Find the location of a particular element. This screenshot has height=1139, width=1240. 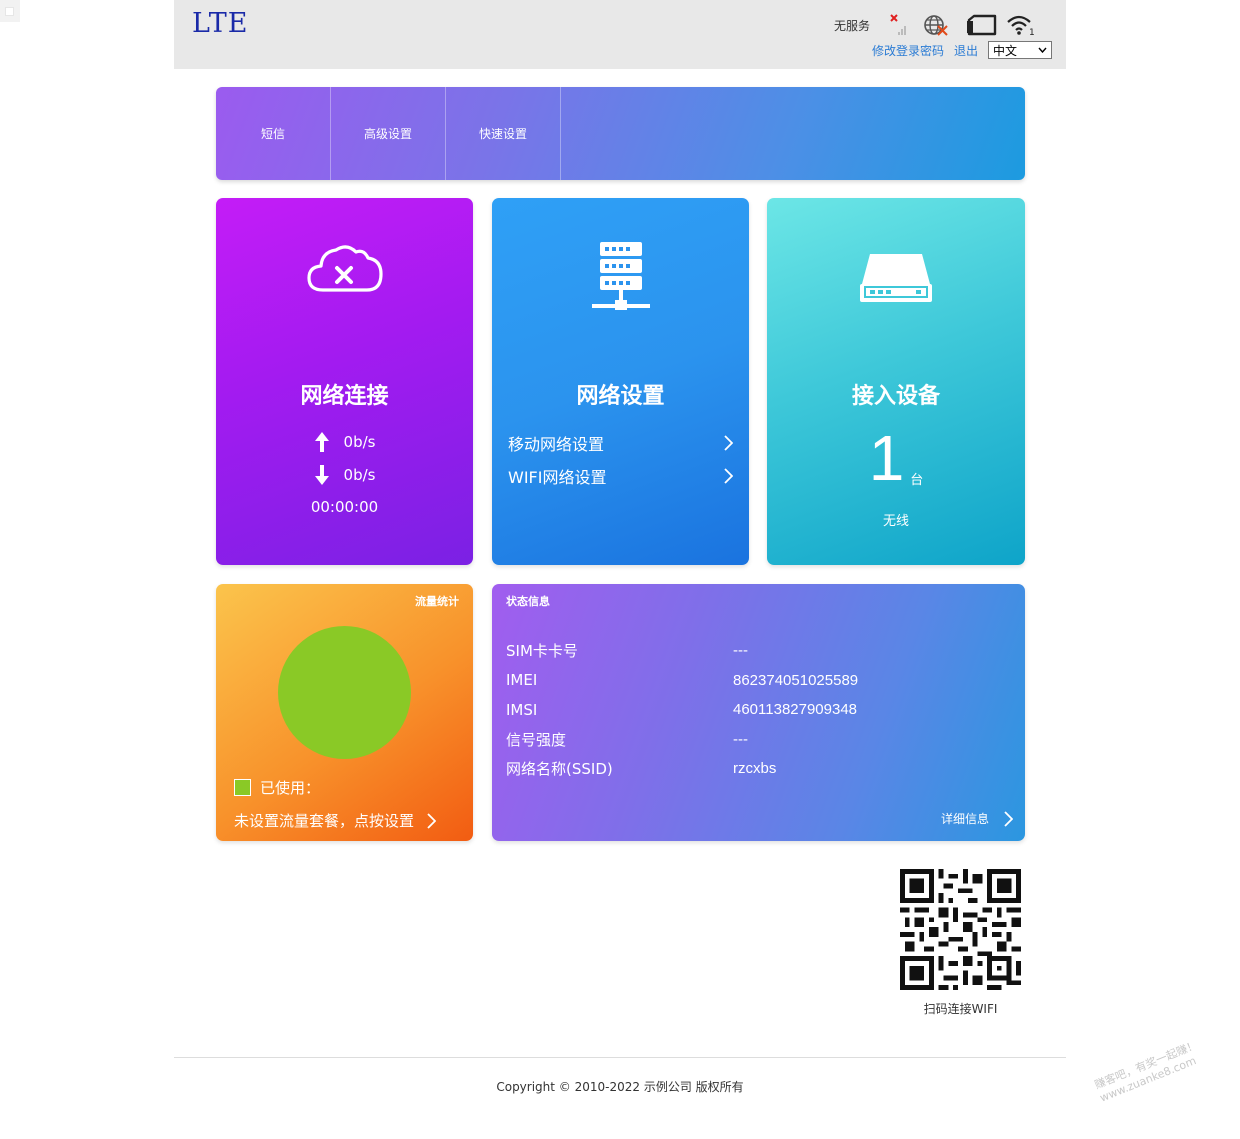

status-value: rzcxbs is located at coordinates (755, 769).